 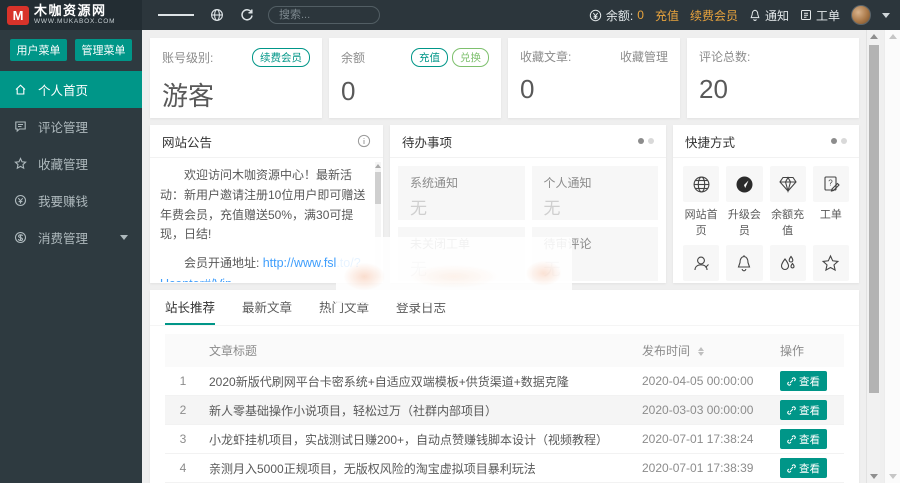 I want to click on sidebar-item-spending: 消费管理, so click(x=71, y=237).